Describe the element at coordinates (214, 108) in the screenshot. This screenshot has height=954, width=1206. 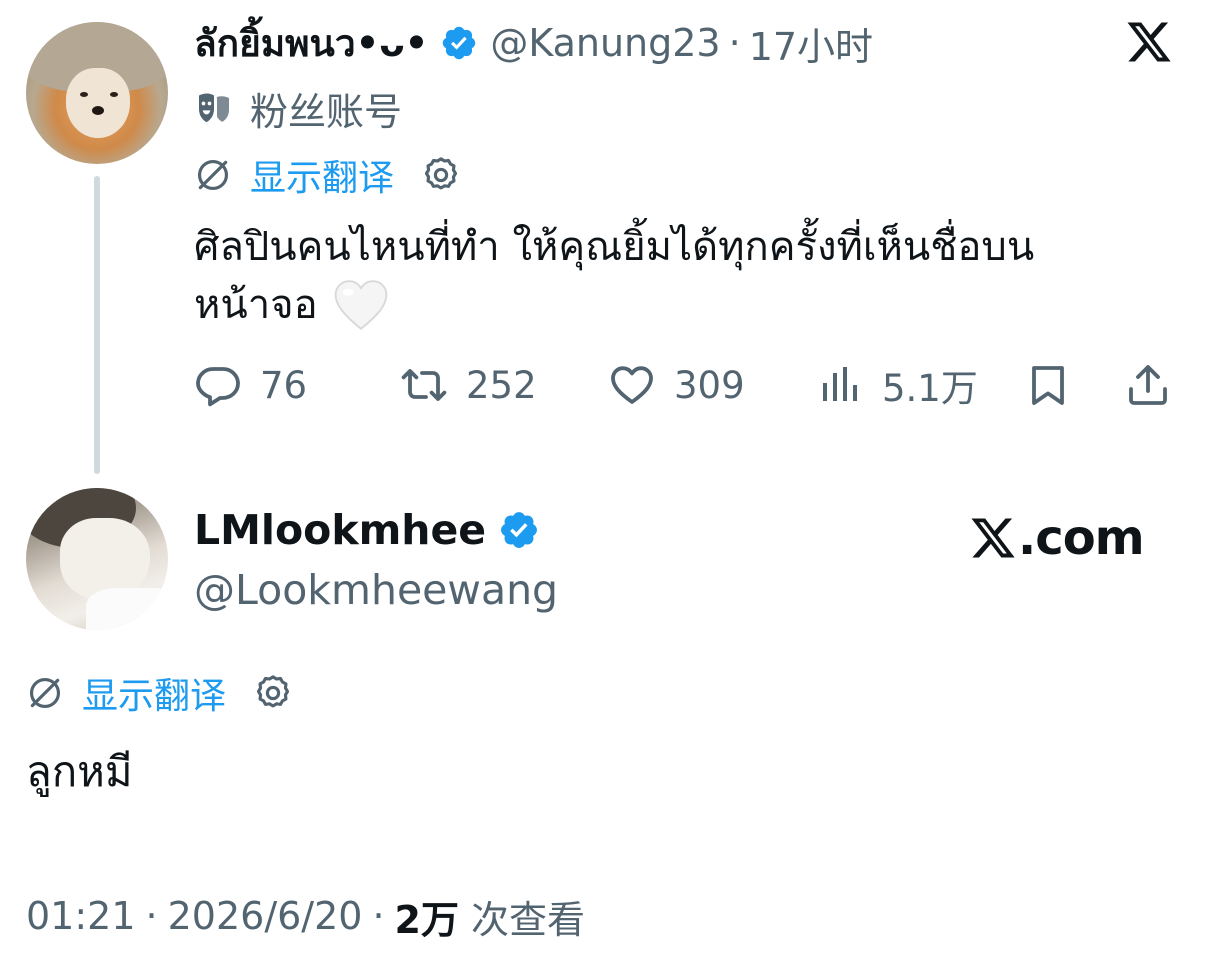
I see `mask-icon` at that location.